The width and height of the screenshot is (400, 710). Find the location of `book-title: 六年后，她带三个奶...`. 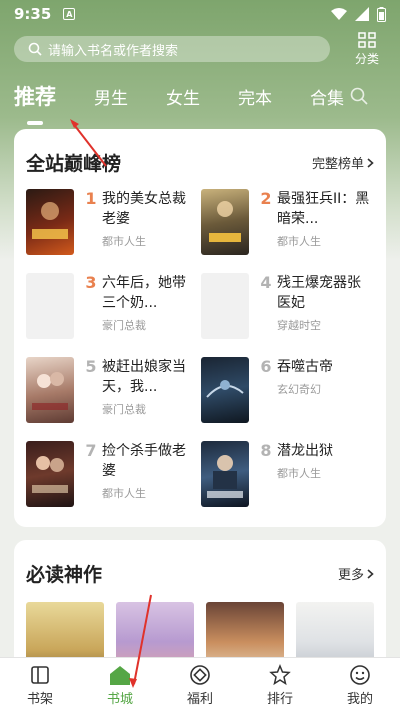

book-title: 六年后，她带三个奶... is located at coordinates (144, 293).